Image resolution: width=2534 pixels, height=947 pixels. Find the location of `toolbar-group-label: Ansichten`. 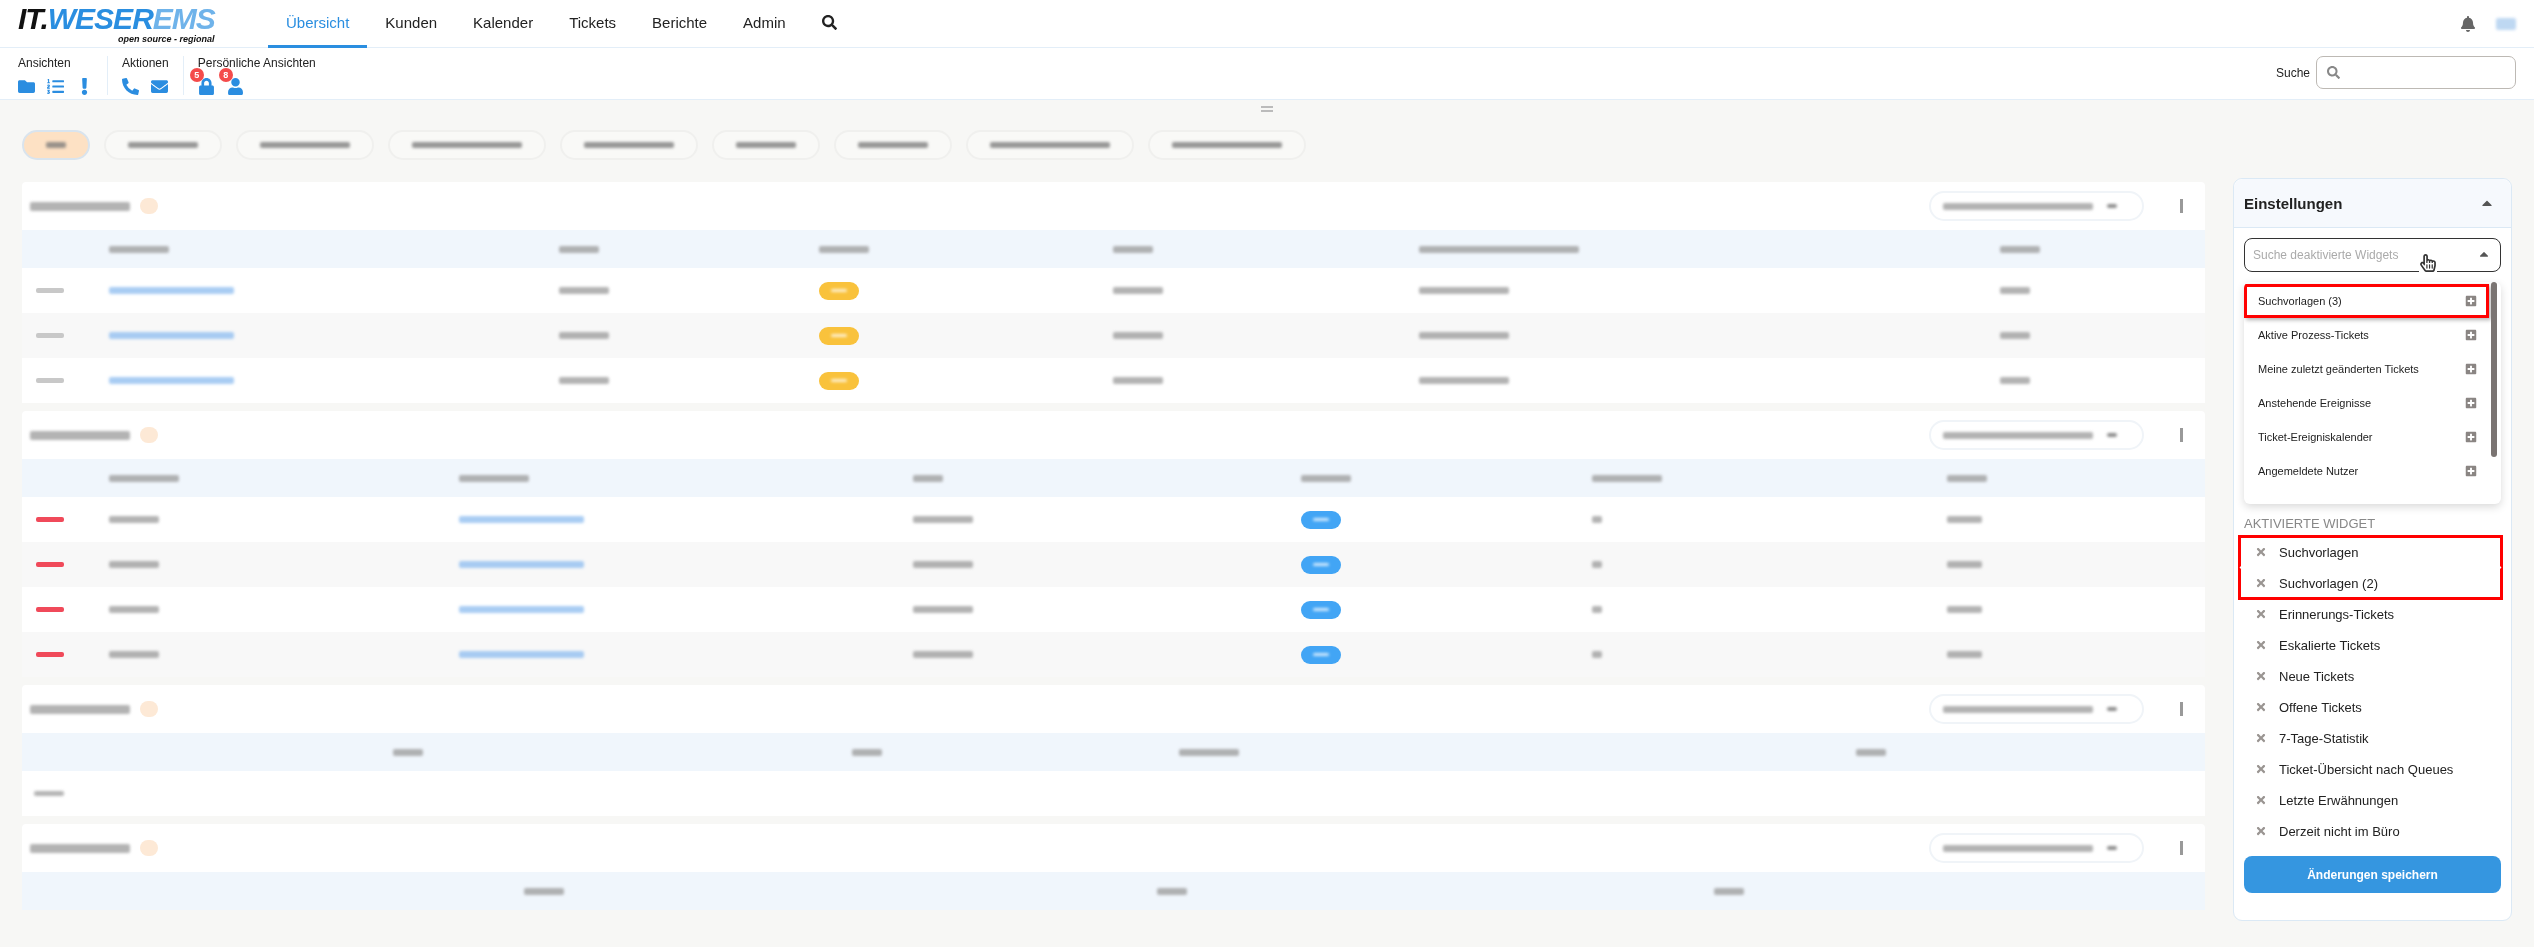

toolbar-group-label: Ansichten is located at coordinates (45, 63).